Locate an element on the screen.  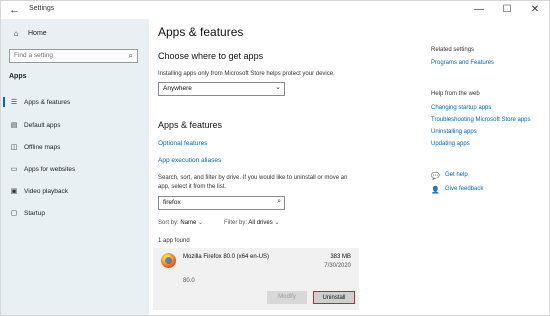
sidebar-item-label: Startup is located at coordinates (34, 213).